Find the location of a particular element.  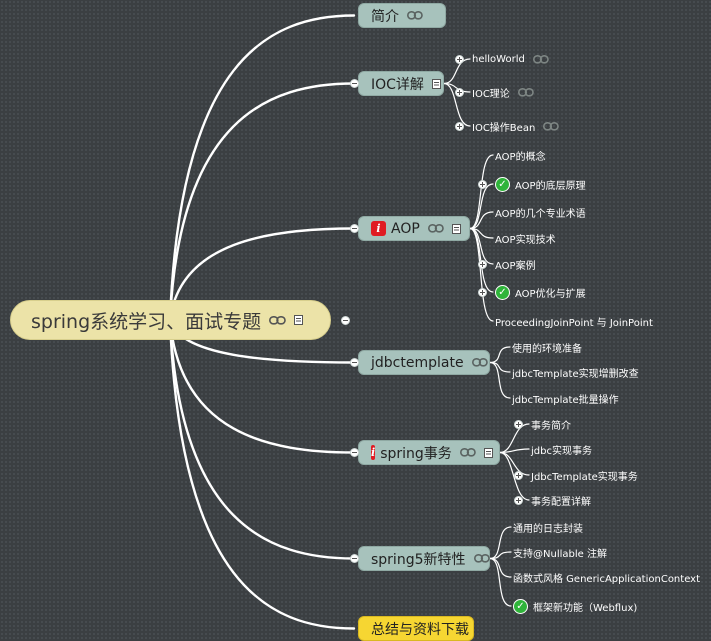

subtopic-label: 使用的环境准备 is located at coordinates (547, 349).